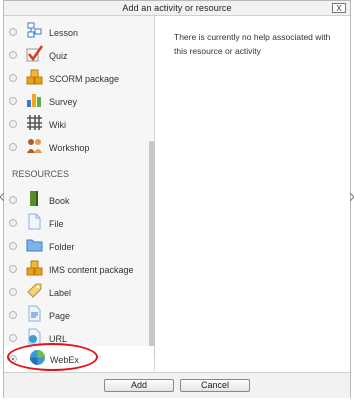 The image size is (354, 400). Describe the element at coordinates (13, 101) in the screenshot. I see `radio-survey` at that location.